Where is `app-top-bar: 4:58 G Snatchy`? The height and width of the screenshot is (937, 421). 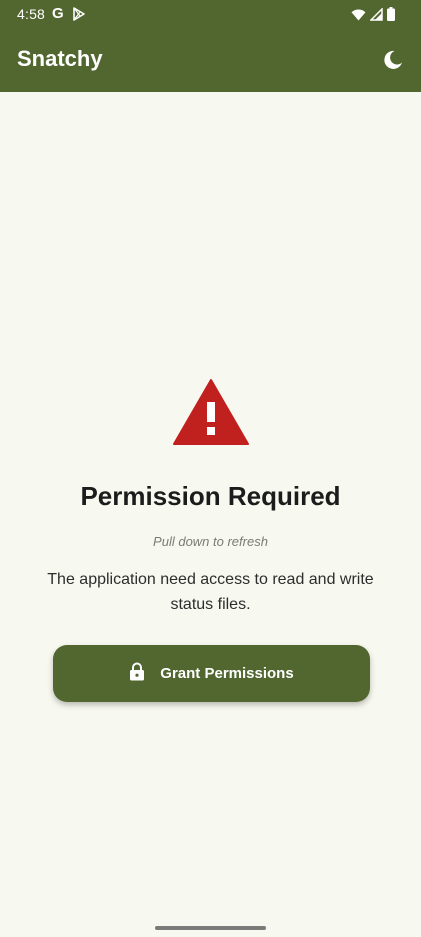
app-top-bar: 4:58 G Snatchy is located at coordinates (210, 46).